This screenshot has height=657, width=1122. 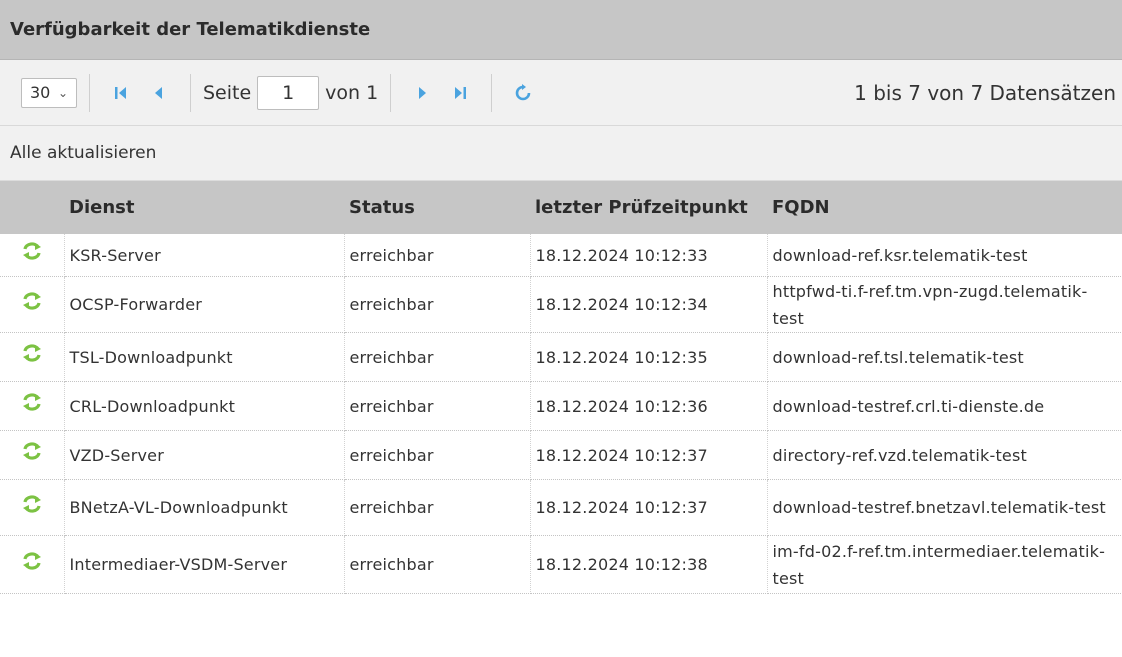 I want to click on header-dienst: Dienst, so click(x=204, y=207).